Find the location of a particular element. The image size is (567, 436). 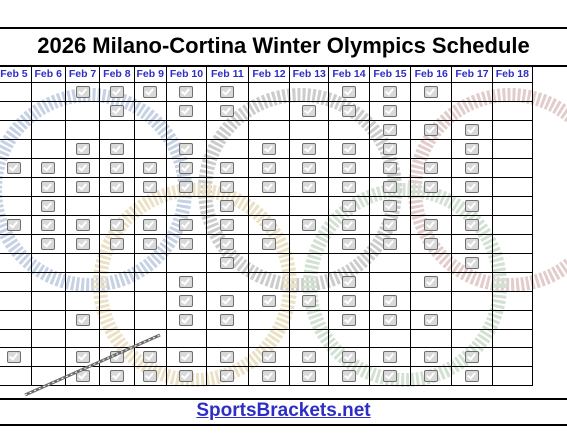

sportsbrackets-link: SportsBrackets.net is located at coordinates (283, 411).